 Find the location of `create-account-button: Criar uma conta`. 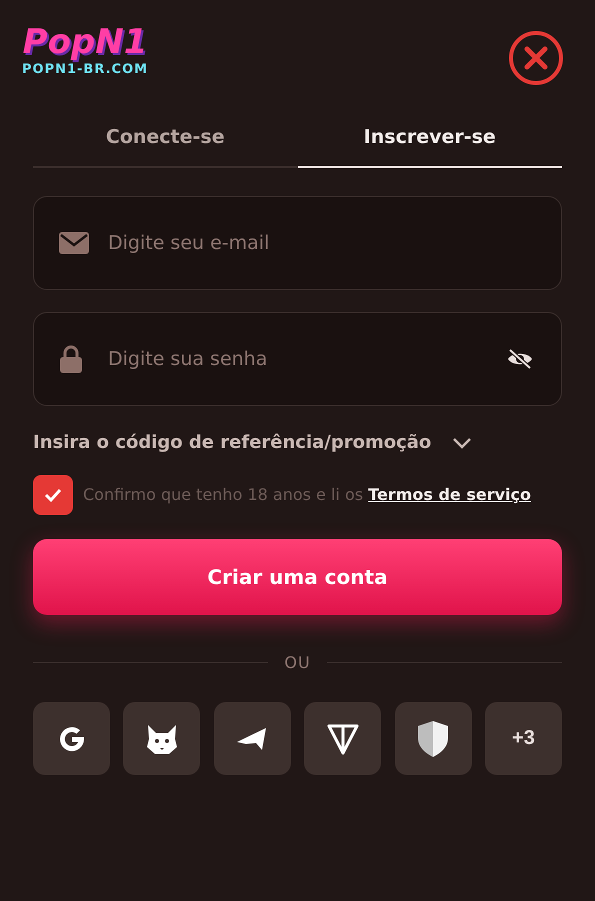

create-account-button: Criar uma conta is located at coordinates (297, 577).